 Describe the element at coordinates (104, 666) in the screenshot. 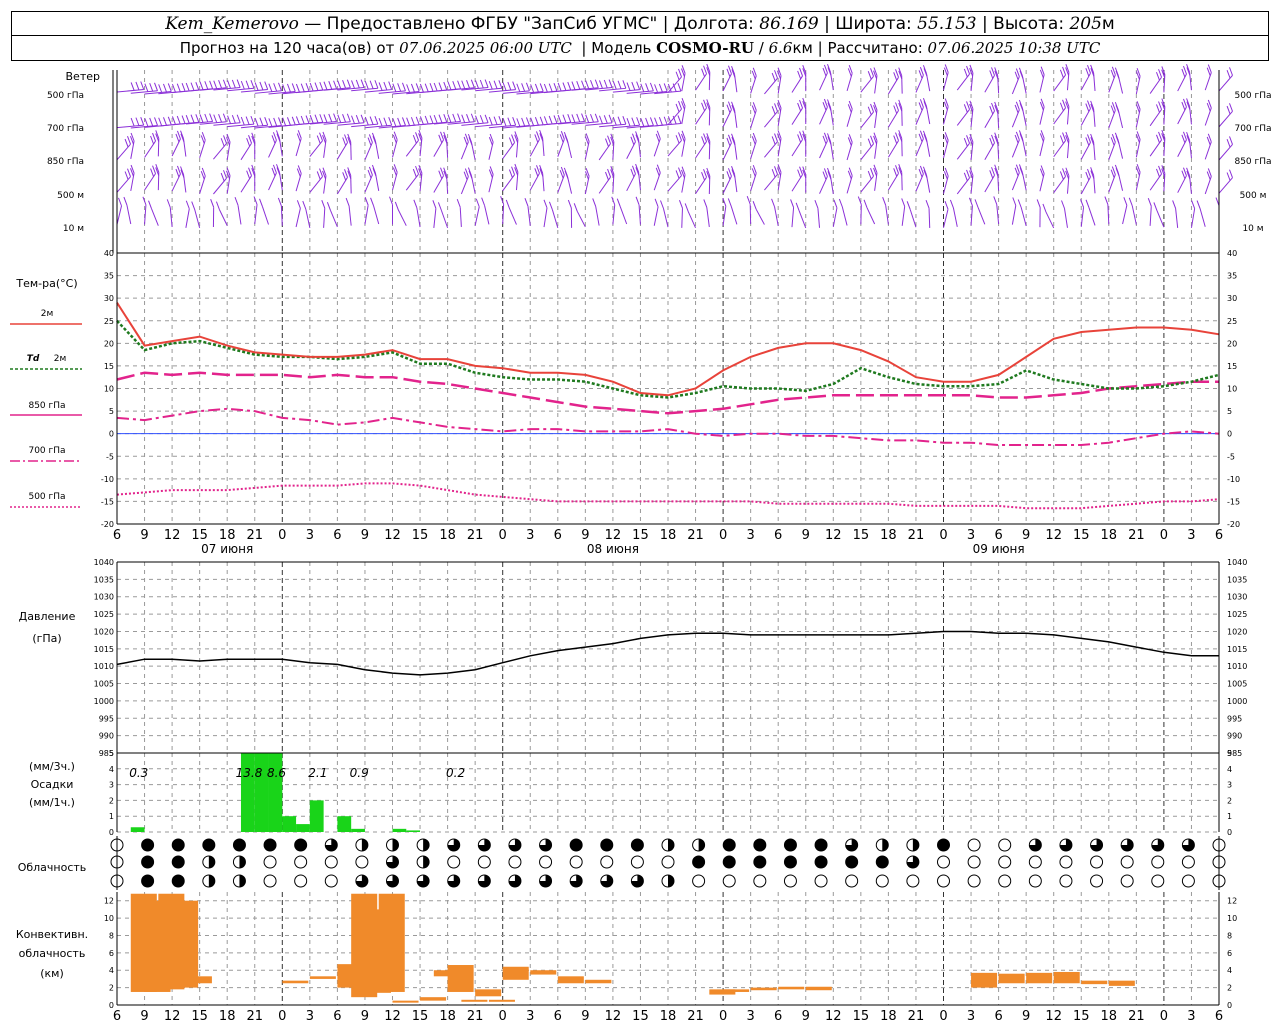

I see `tick-label-left: 1010` at that location.